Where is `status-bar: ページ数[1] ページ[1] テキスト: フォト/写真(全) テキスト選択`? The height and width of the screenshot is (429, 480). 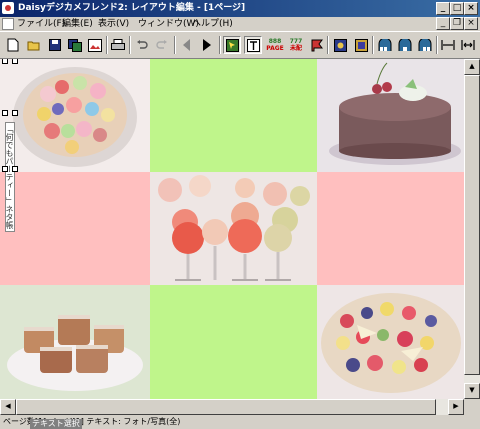
status-bar: ページ数[1] ページ[1] テキスト: フォト/写真(全) テキスト選択 is located at coordinates (240, 422).